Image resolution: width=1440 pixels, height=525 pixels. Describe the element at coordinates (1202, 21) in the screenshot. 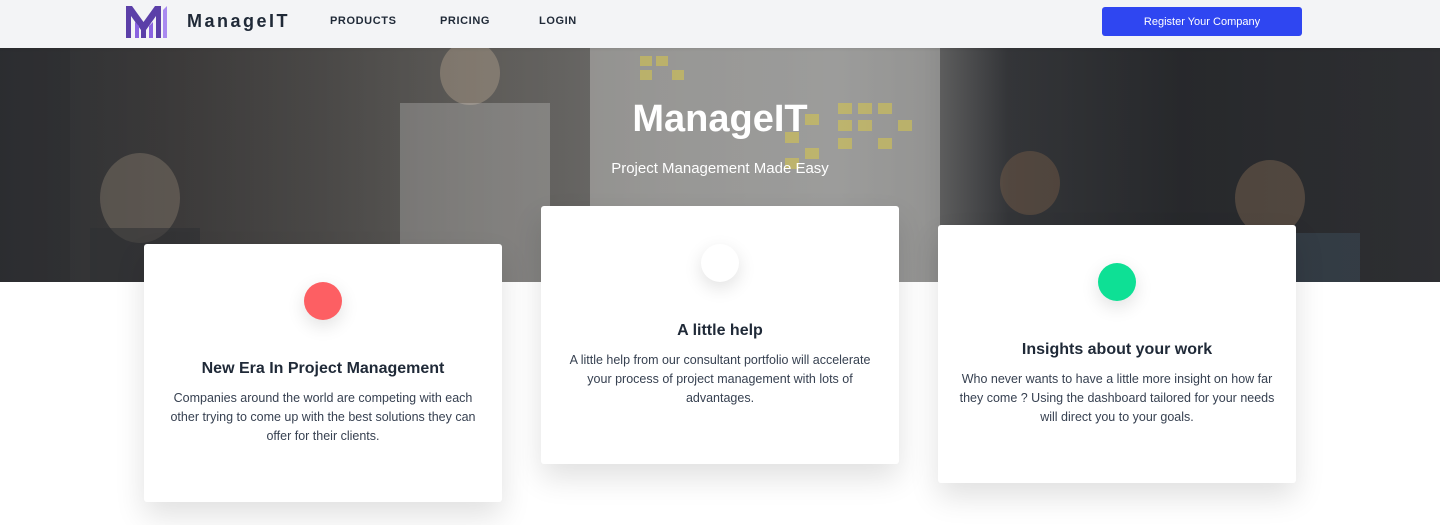

I see `register-company-button: Register Your Company` at that location.